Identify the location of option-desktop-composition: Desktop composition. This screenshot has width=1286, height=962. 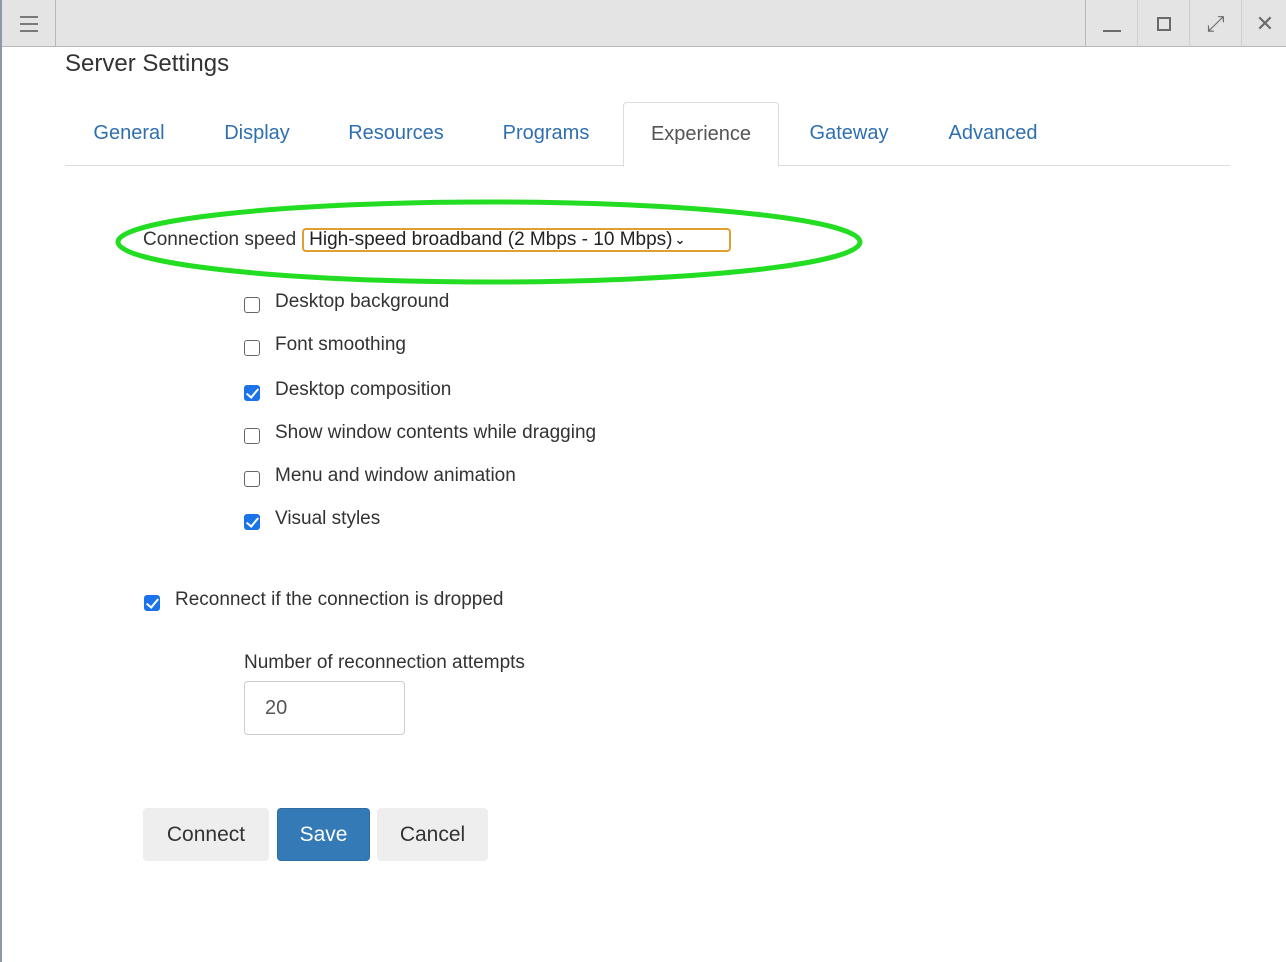
(347, 390).